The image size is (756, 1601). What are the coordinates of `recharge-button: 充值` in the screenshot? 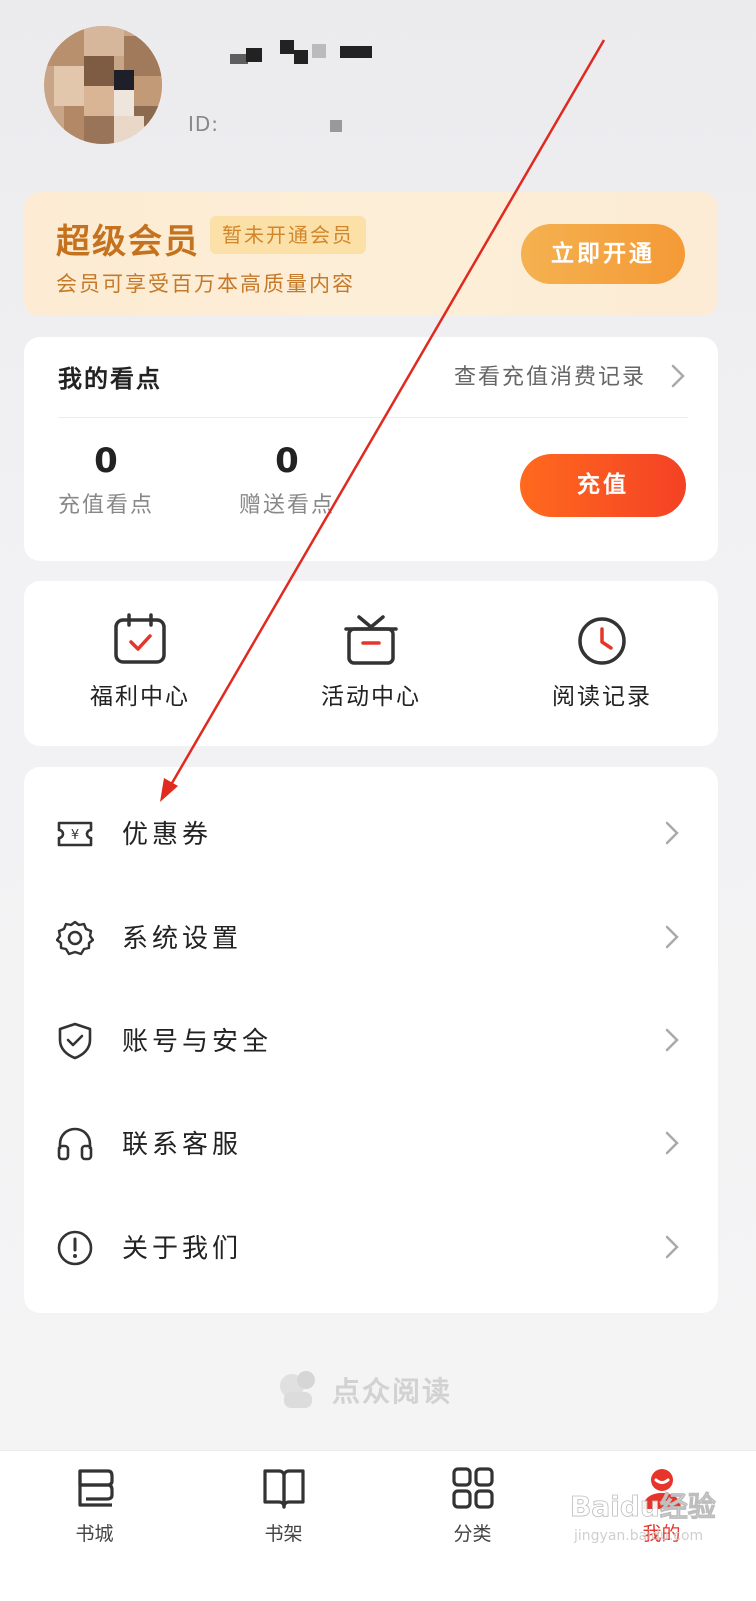 It's located at (603, 485).